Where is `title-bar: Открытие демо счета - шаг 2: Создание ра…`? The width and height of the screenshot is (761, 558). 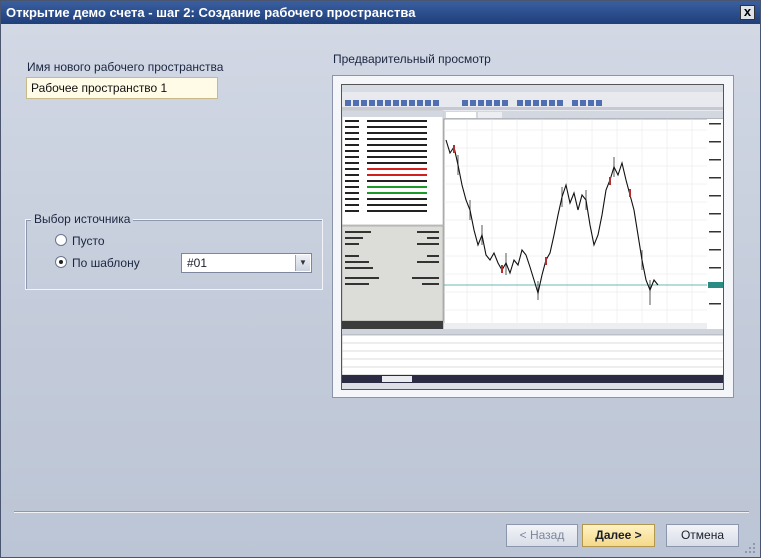 title-bar: Открытие демо счета - шаг 2: Создание ра… is located at coordinates (380, 12).